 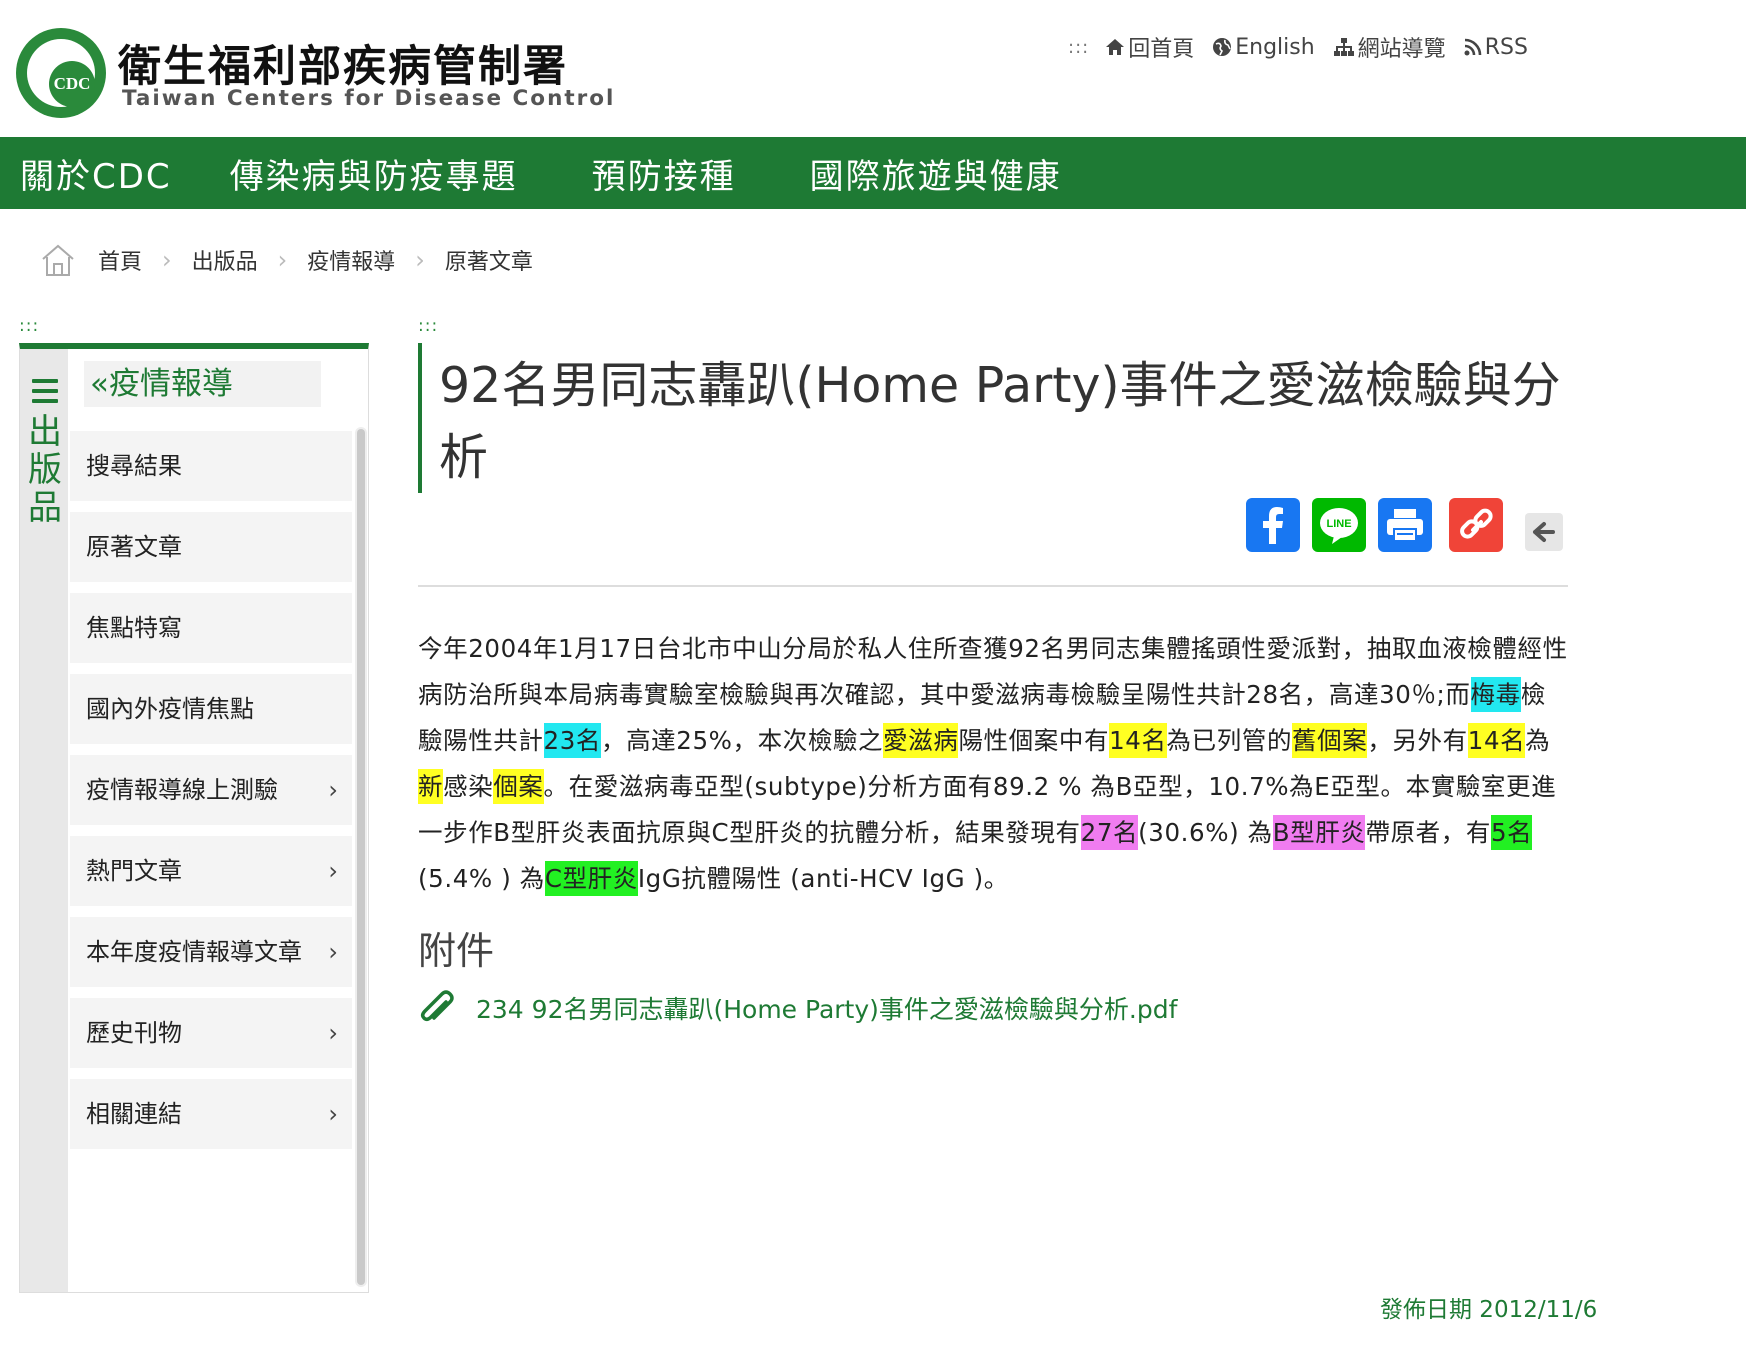 I want to click on breadcrumb-publications: 出版品, so click(x=225, y=260).